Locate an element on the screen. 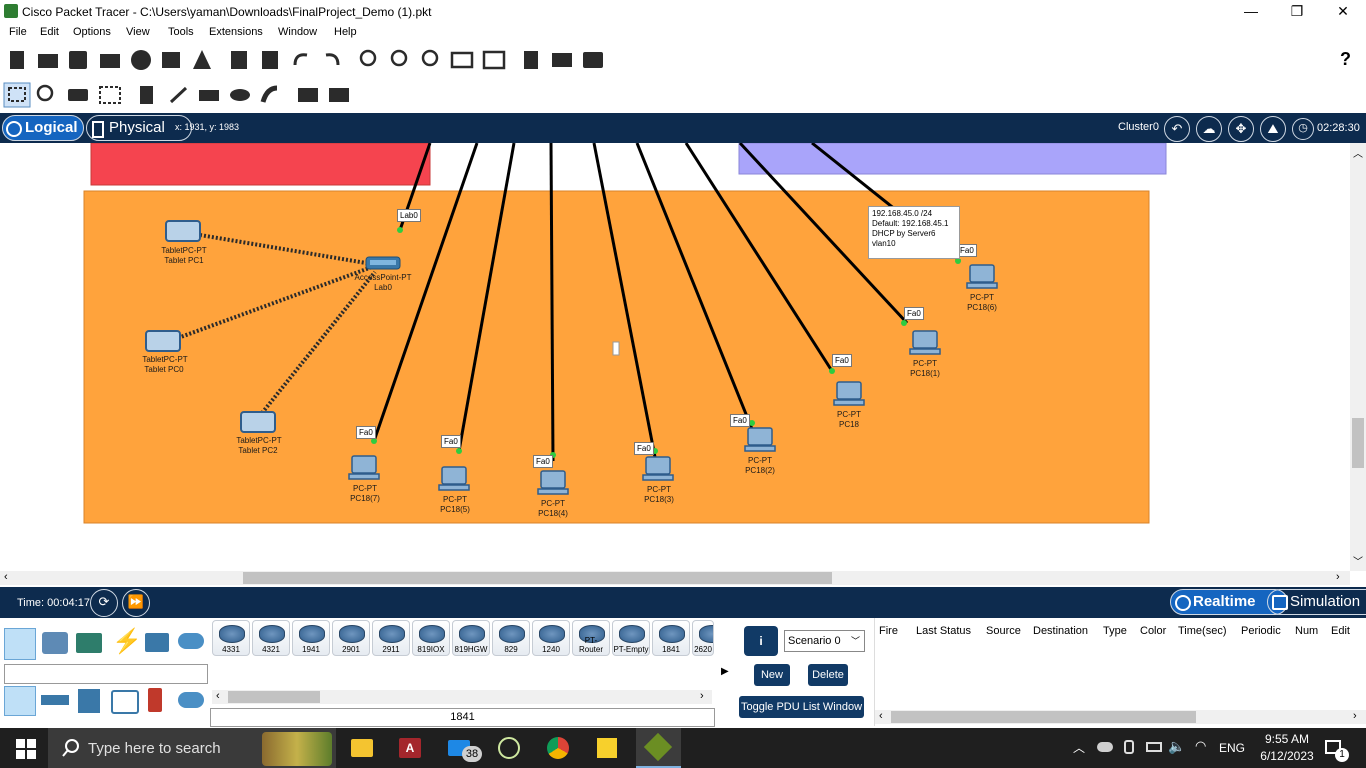 The height and width of the screenshot is (768, 1366). print-icon is located at coordinates (110, 61).